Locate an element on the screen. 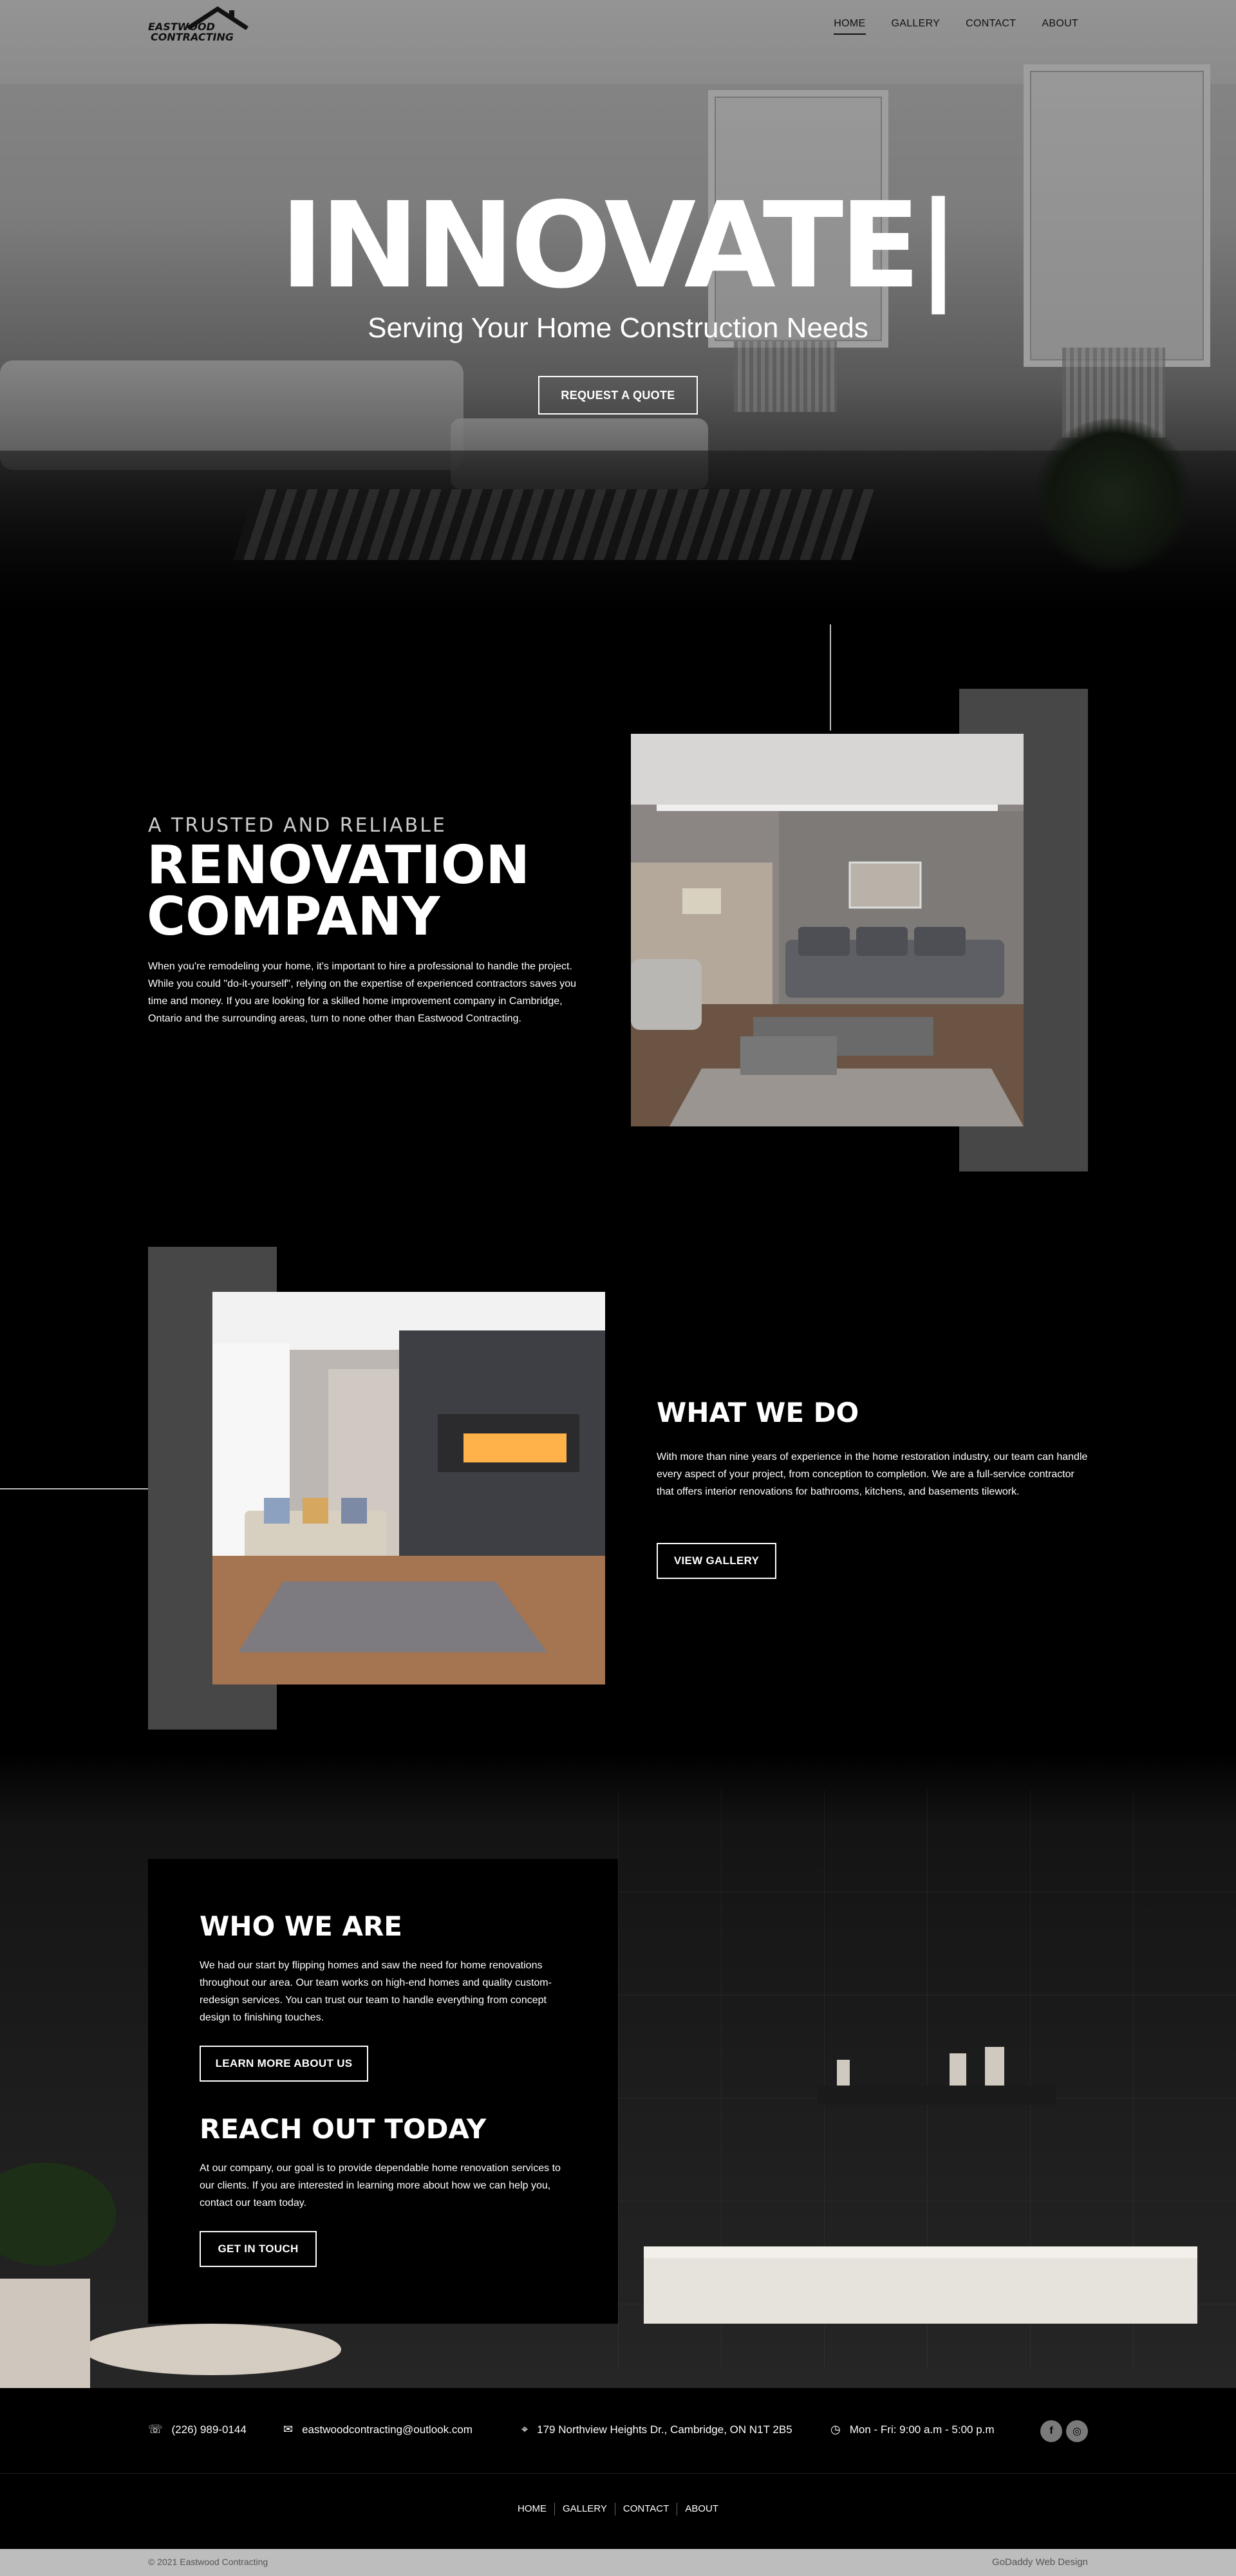 This screenshot has width=1236, height=2576. facebook-icon: f is located at coordinates (1051, 2431).